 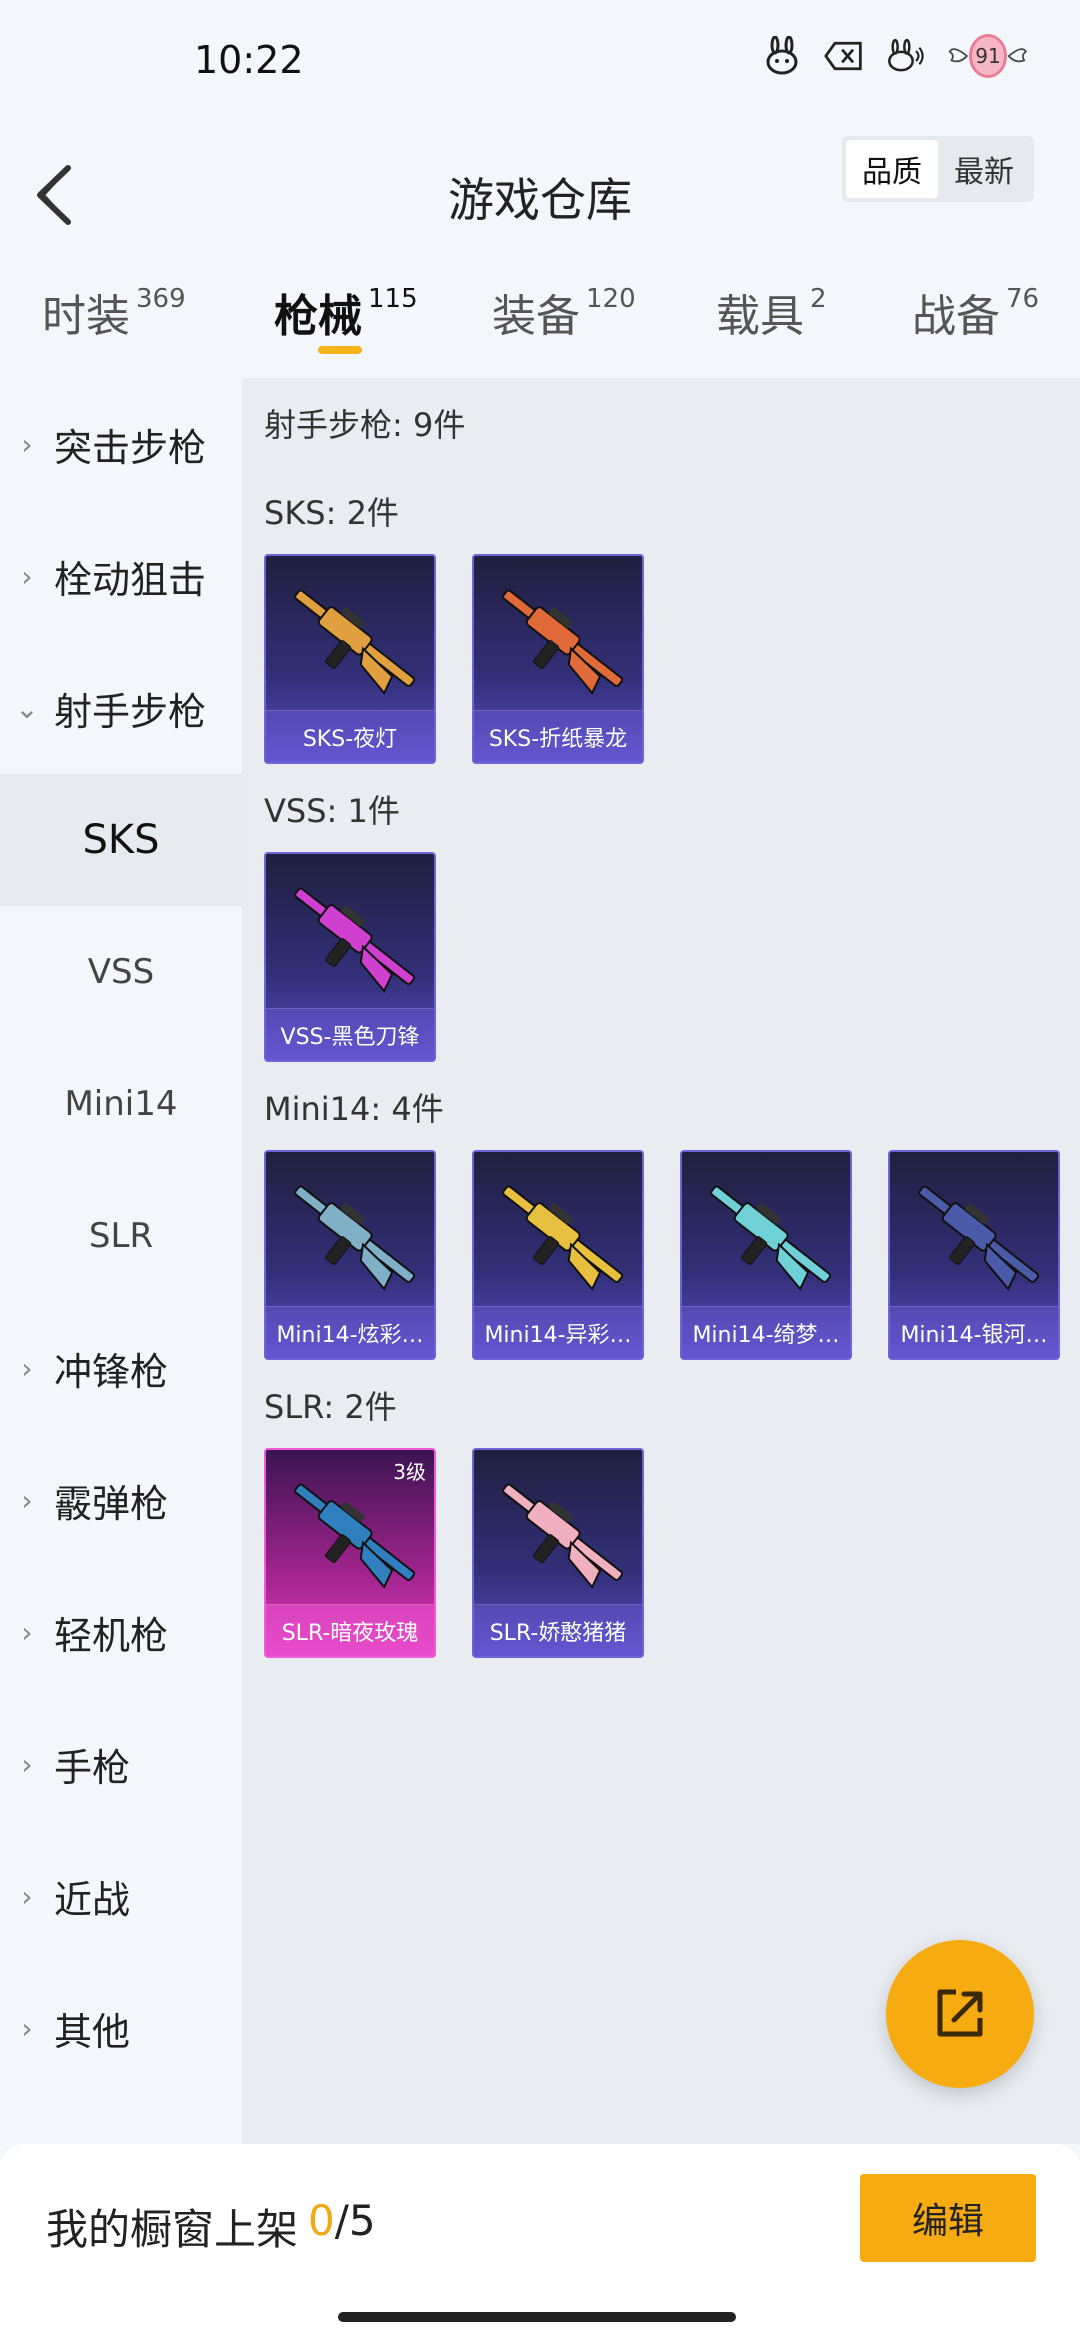 What do you see at coordinates (984, 169) in the screenshot?
I see `sort-newest-button: 最新` at bounding box center [984, 169].